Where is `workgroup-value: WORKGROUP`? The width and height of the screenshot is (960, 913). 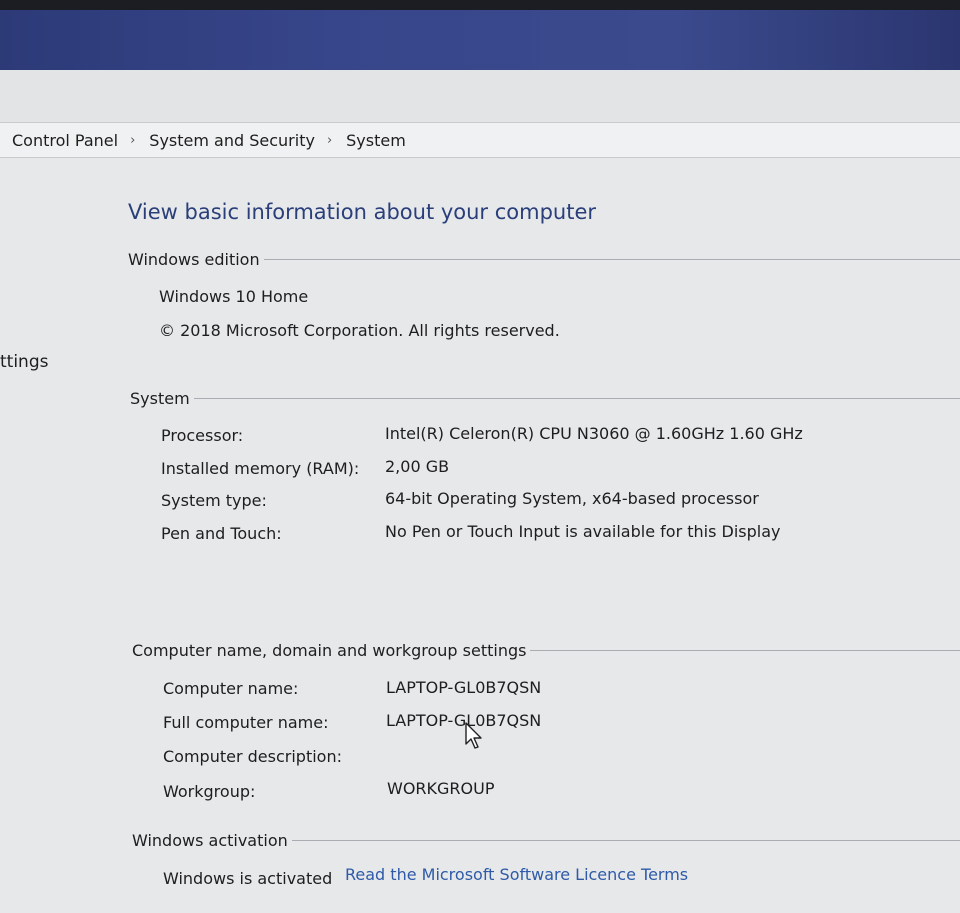
workgroup-value: WORKGROUP is located at coordinates (441, 788).